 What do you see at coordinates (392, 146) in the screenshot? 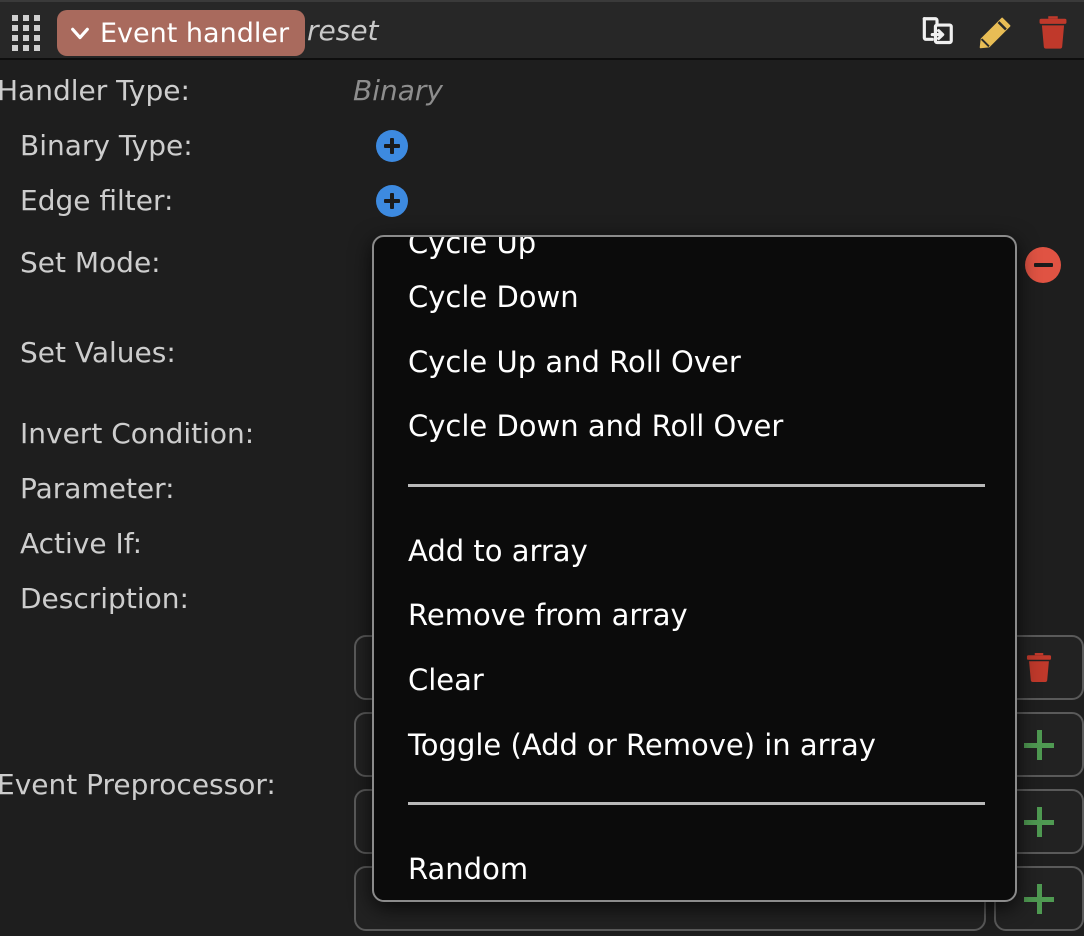
I see `add-binary-type-button` at bounding box center [392, 146].